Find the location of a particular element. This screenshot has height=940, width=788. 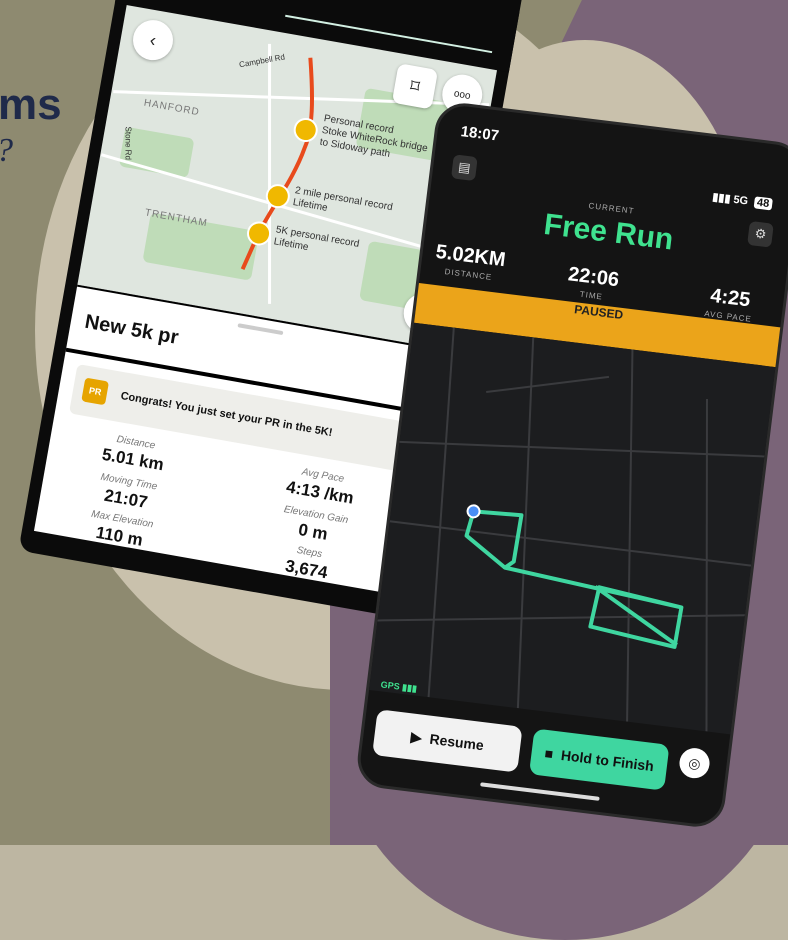

heading-fragment: ms is located at coordinates (31, 104).